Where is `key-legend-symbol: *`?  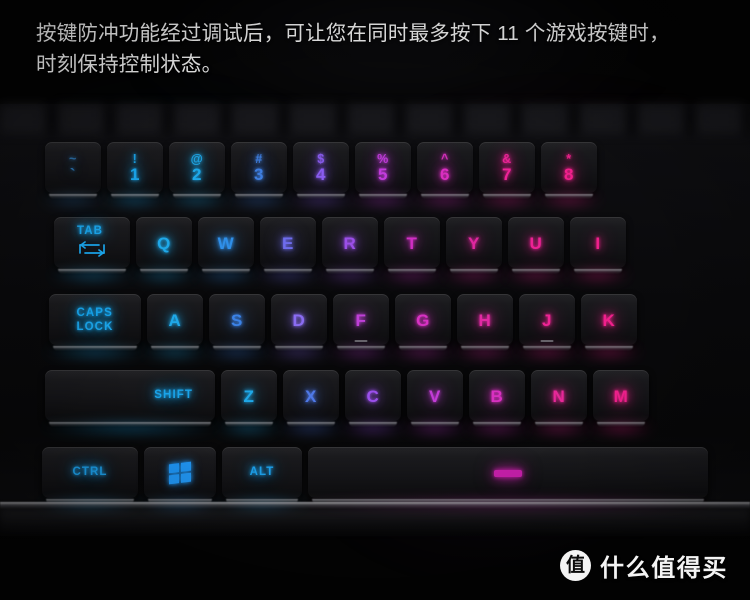
key-legend-symbol: * is located at coordinates (569, 158).